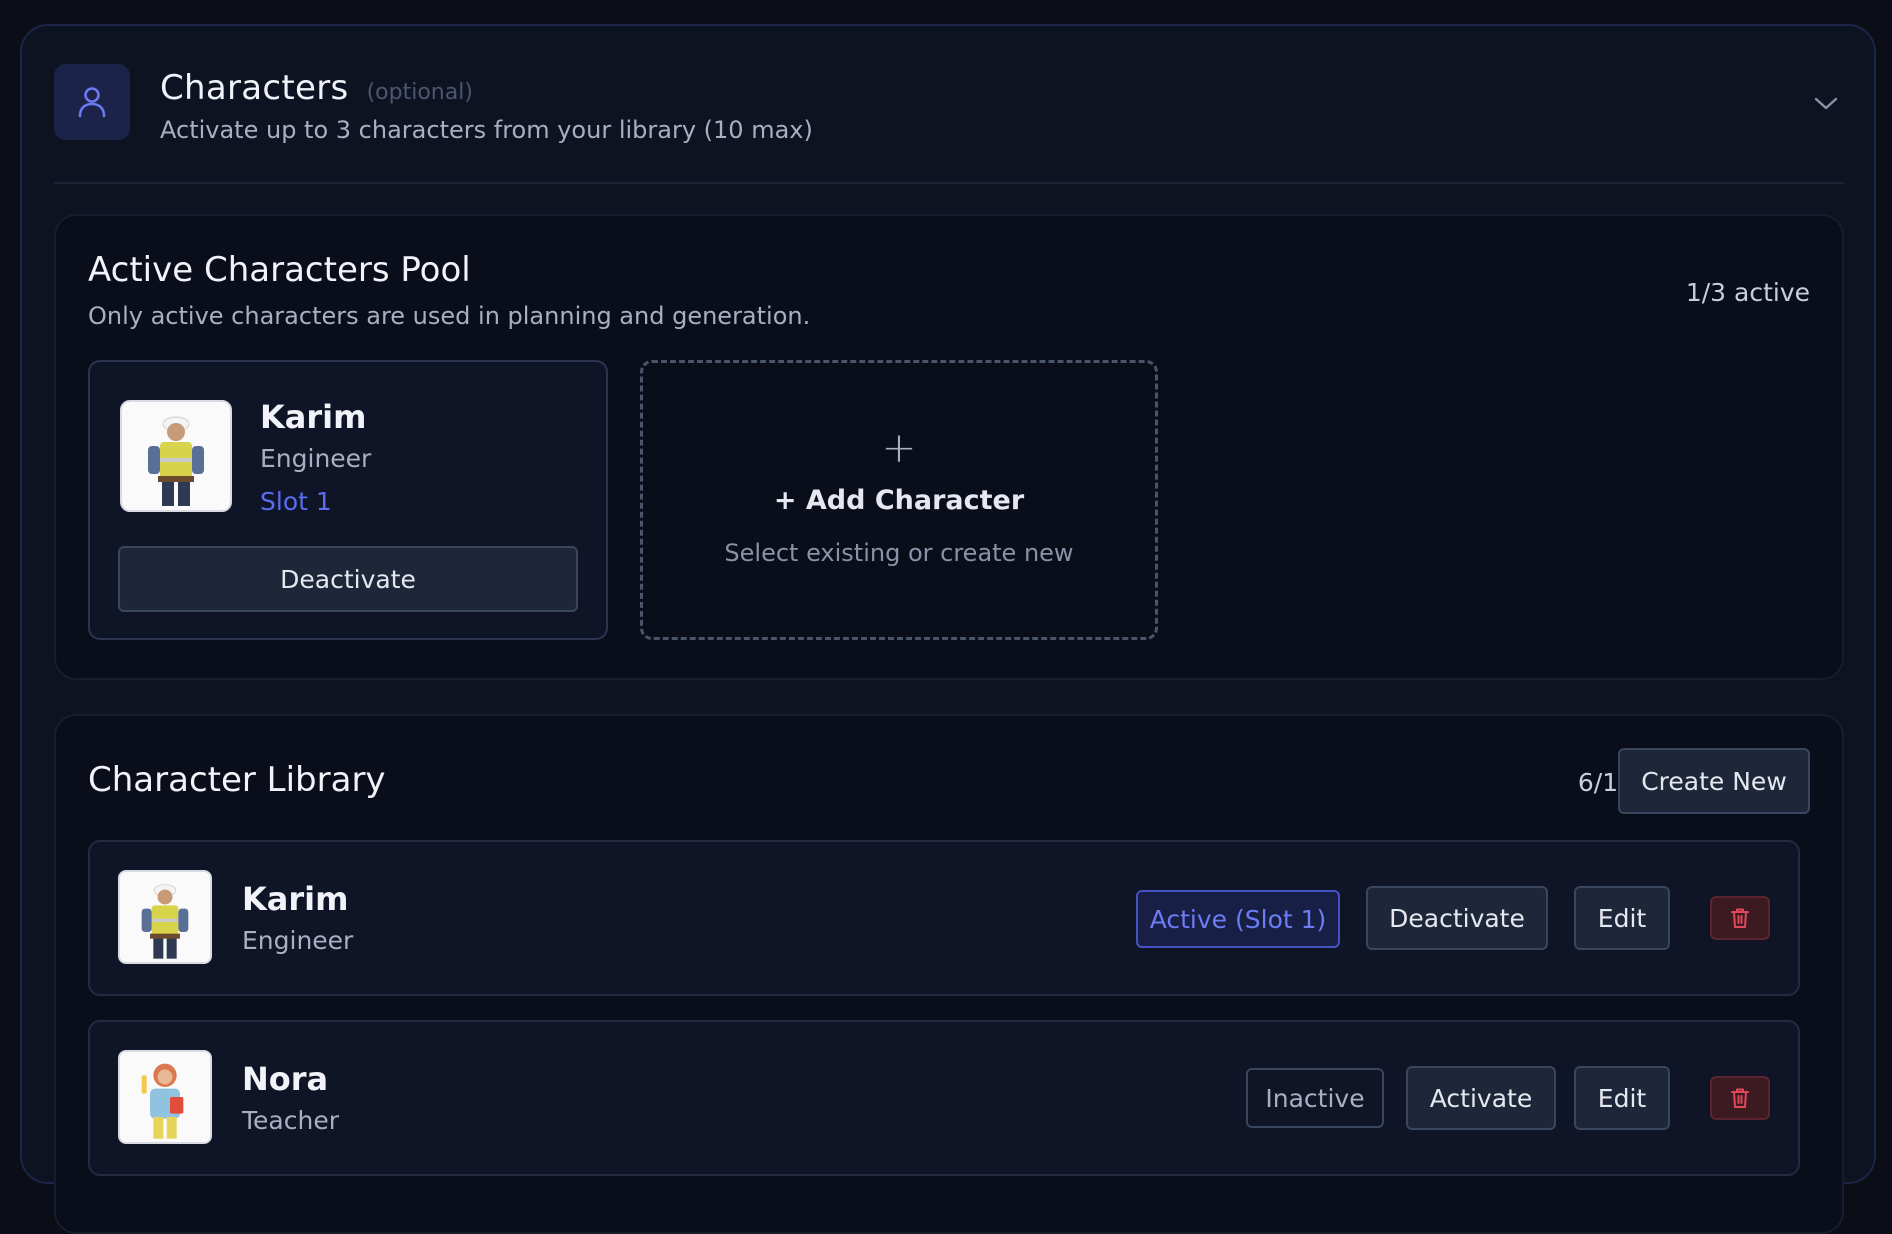 Image resolution: width=1892 pixels, height=1234 pixels. Describe the element at coordinates (296, 501) in the screenshot. I see `character-slot: Slot 1` at that location.